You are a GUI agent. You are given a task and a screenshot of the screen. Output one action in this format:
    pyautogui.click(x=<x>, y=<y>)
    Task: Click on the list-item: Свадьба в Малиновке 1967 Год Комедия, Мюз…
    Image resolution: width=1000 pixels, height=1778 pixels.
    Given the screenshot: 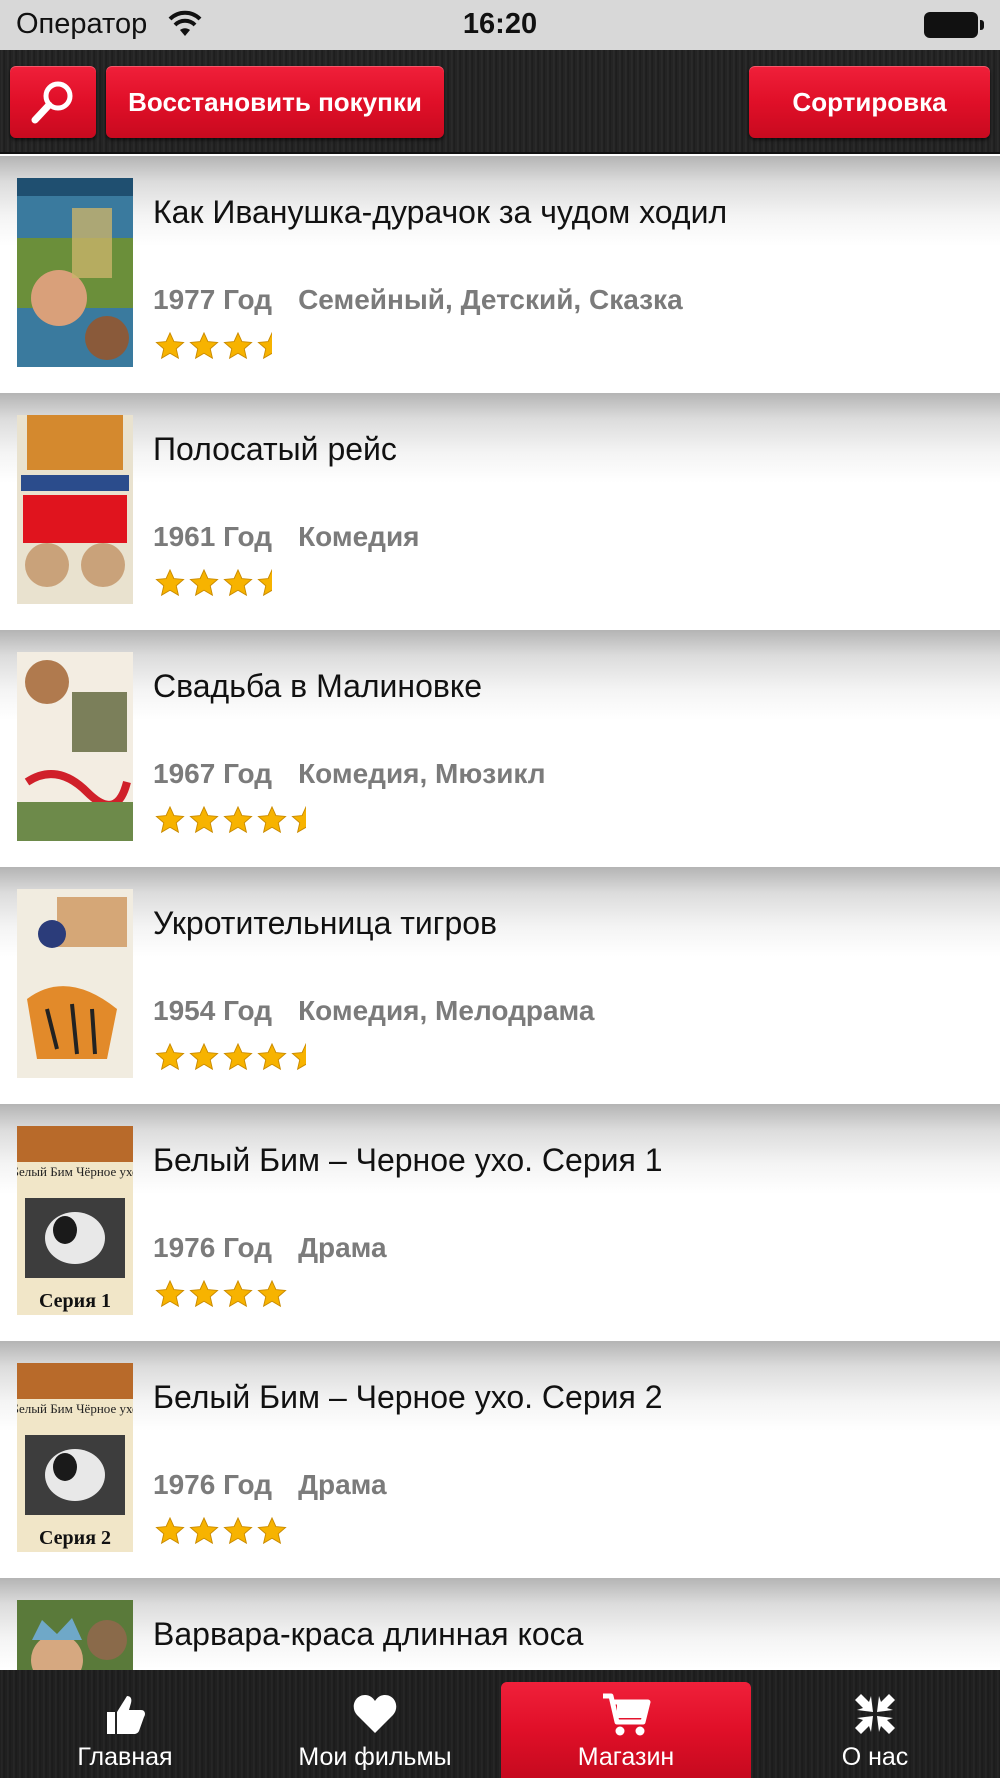 What is the action you would take?
    pyautogui.click(x=500, y=748)
    